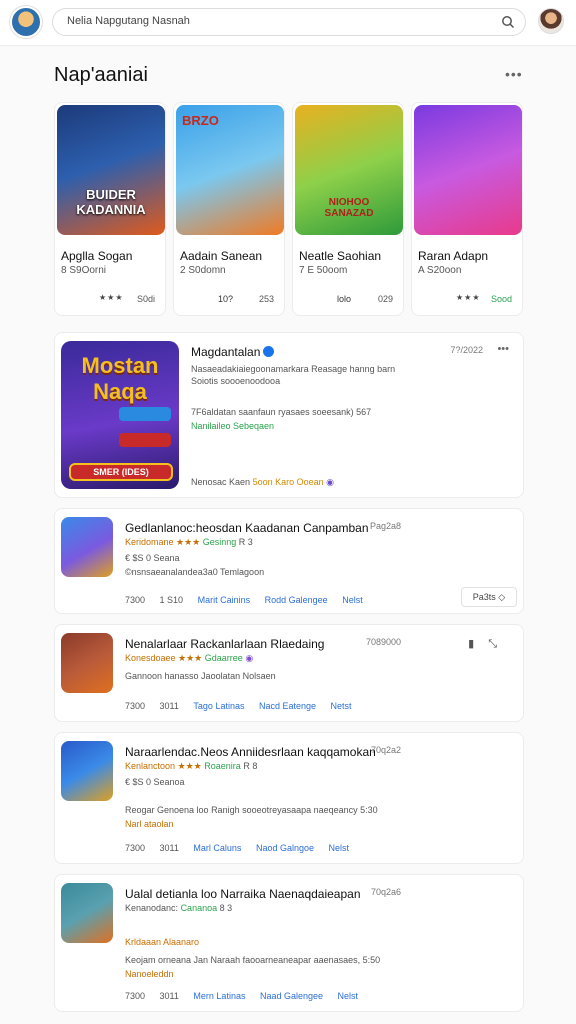  What do you see at coordinates (330, 482) in the screenshot?
I see `badge-icon: ◉` at bounding box center [330, 482].